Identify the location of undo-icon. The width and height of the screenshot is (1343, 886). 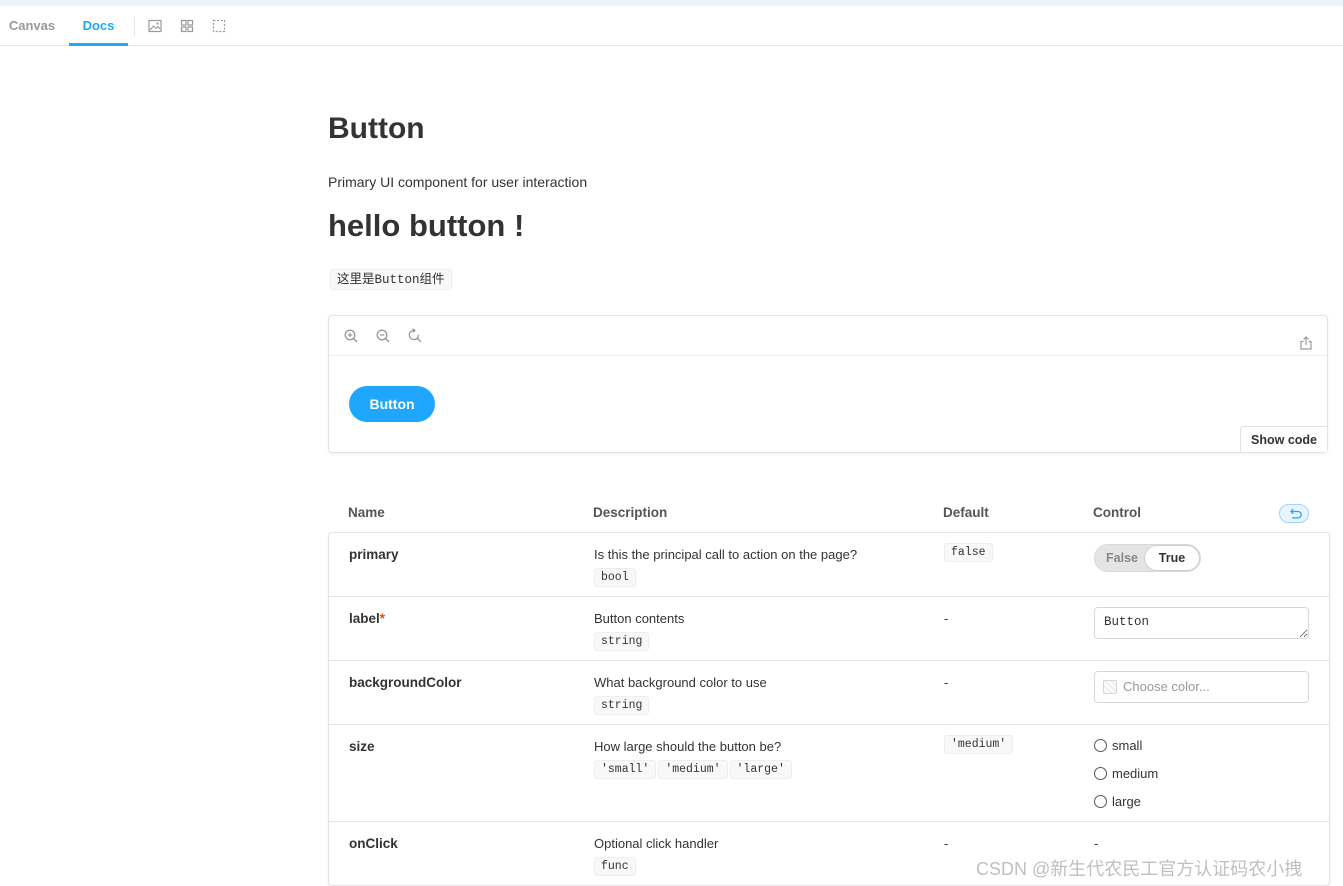
(1296, 513).